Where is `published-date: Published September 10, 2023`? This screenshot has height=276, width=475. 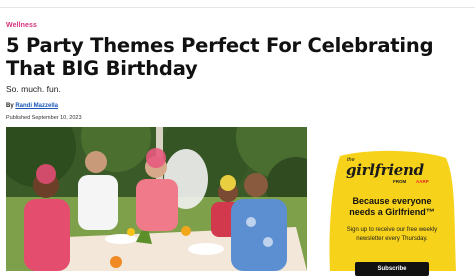 published-date: Published September 10, 2023 is located at coordinates (44, 118).